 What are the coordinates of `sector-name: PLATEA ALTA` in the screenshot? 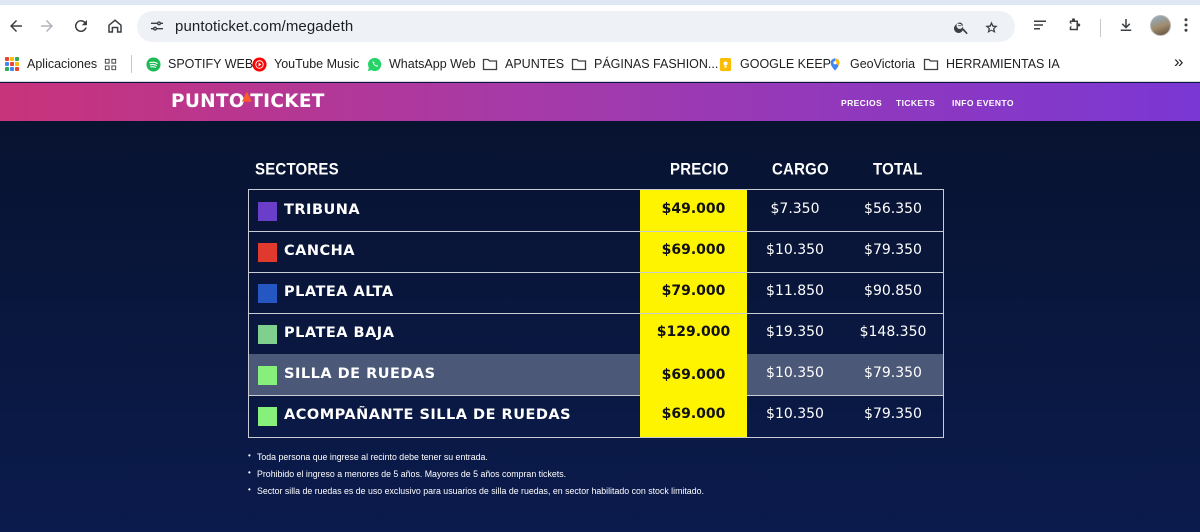 It's located at (339, 292).